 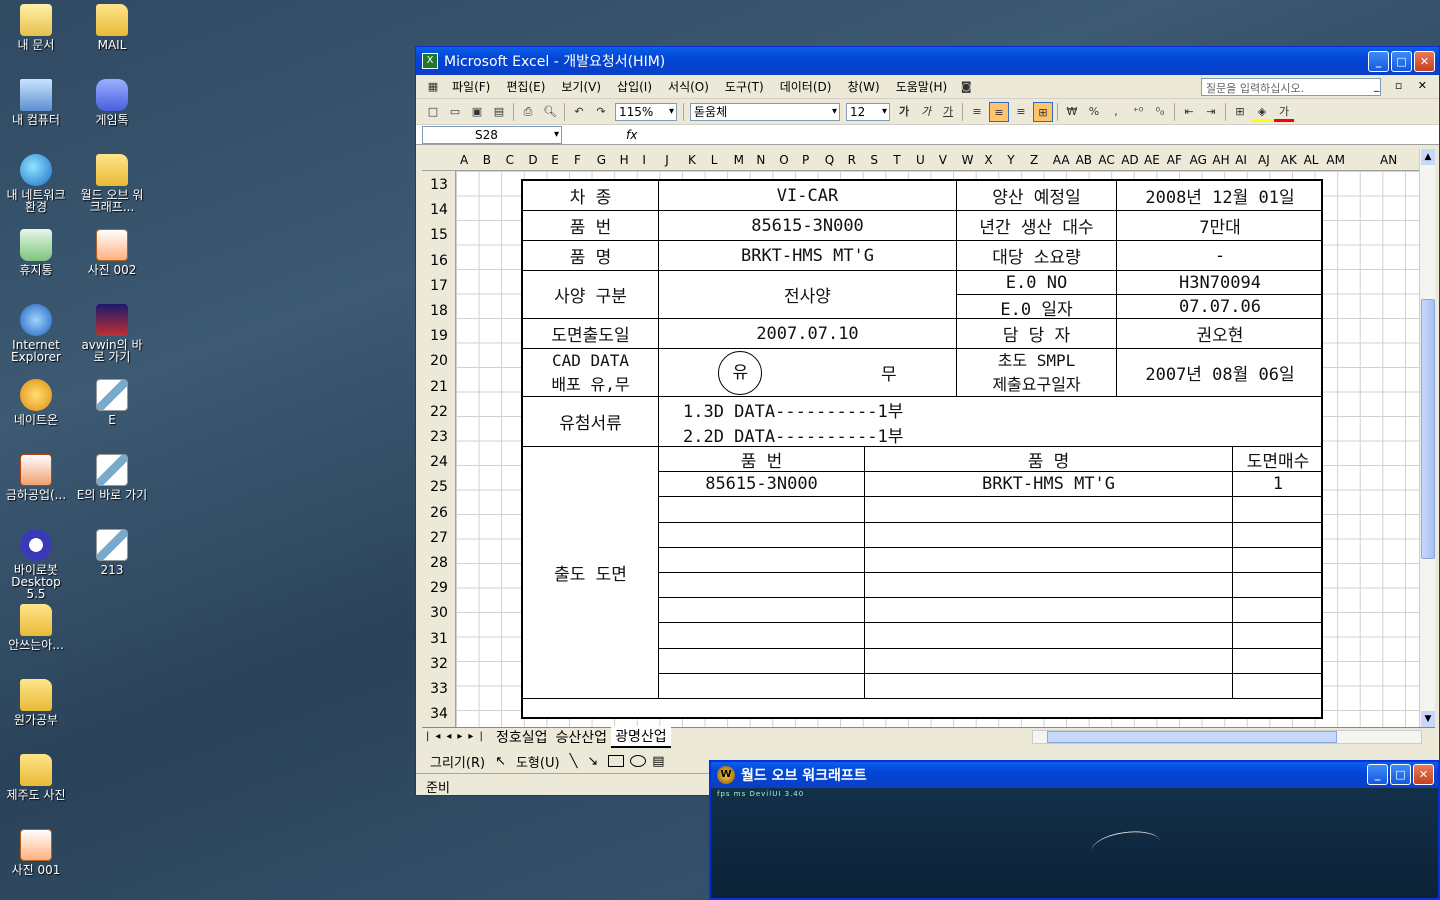 What do you see at coordinates (1403, 85) in the screenshot?
I see `doc-window-controls: _ ▫ ✕` at bounding box center [1403, 85].